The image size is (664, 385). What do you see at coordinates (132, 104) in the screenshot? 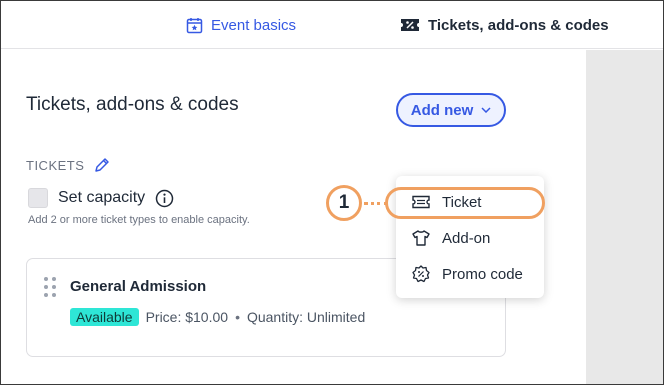
I see `page-title: Tickets, add-ons & codes` at bounding box center [132, 104].